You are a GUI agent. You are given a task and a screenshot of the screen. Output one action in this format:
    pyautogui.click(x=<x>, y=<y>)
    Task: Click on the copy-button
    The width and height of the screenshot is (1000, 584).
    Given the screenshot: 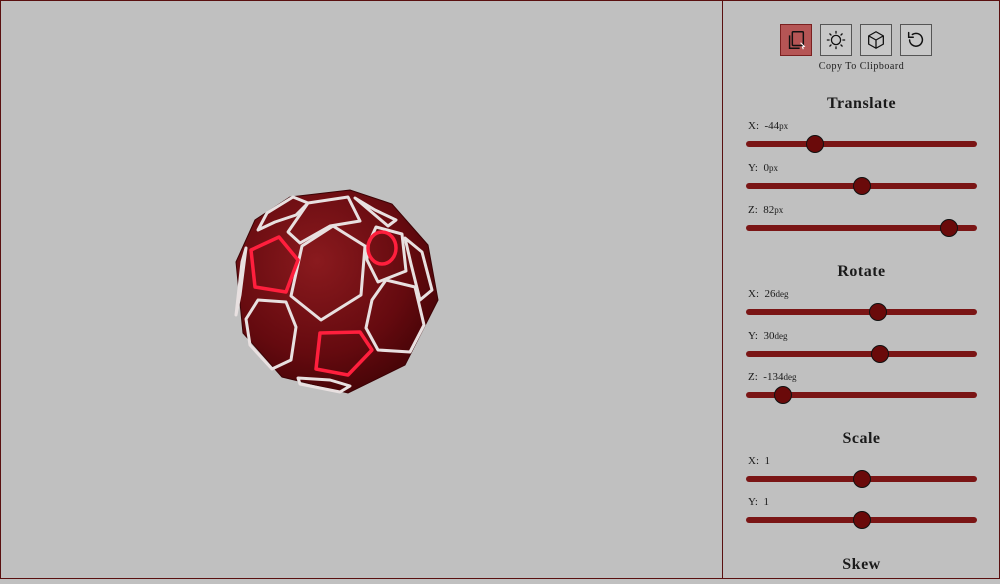 What is the action you would take?
    pyautogui.click(x=796, y=40)
    